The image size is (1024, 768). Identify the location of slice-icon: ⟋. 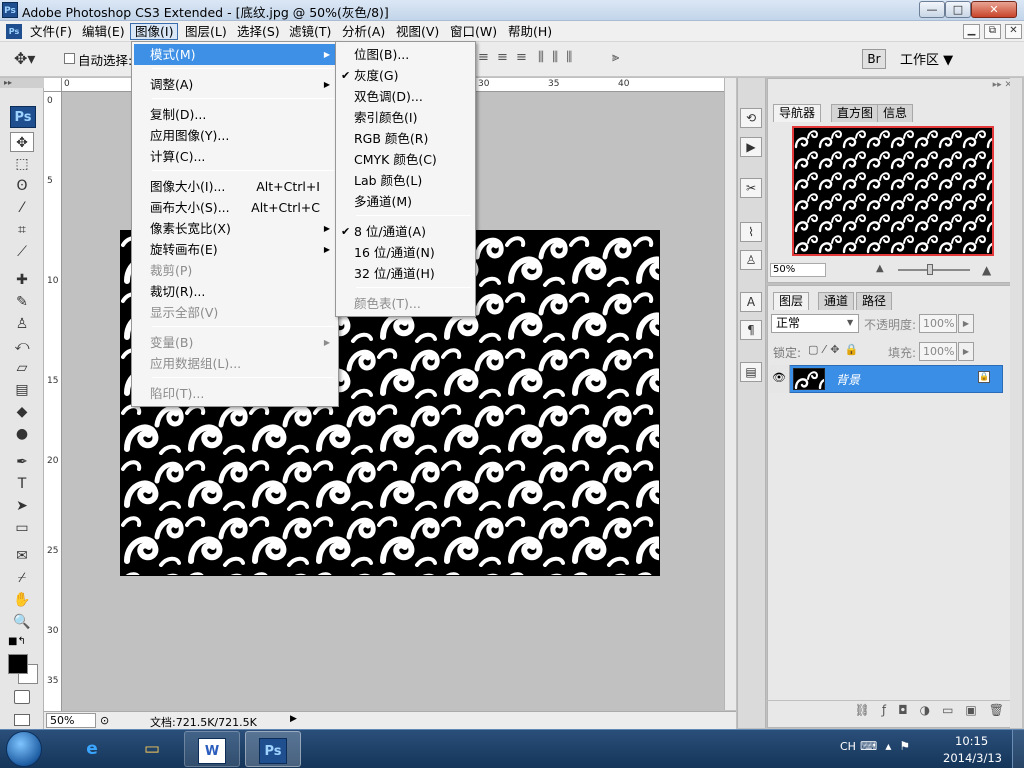
(22, 252).